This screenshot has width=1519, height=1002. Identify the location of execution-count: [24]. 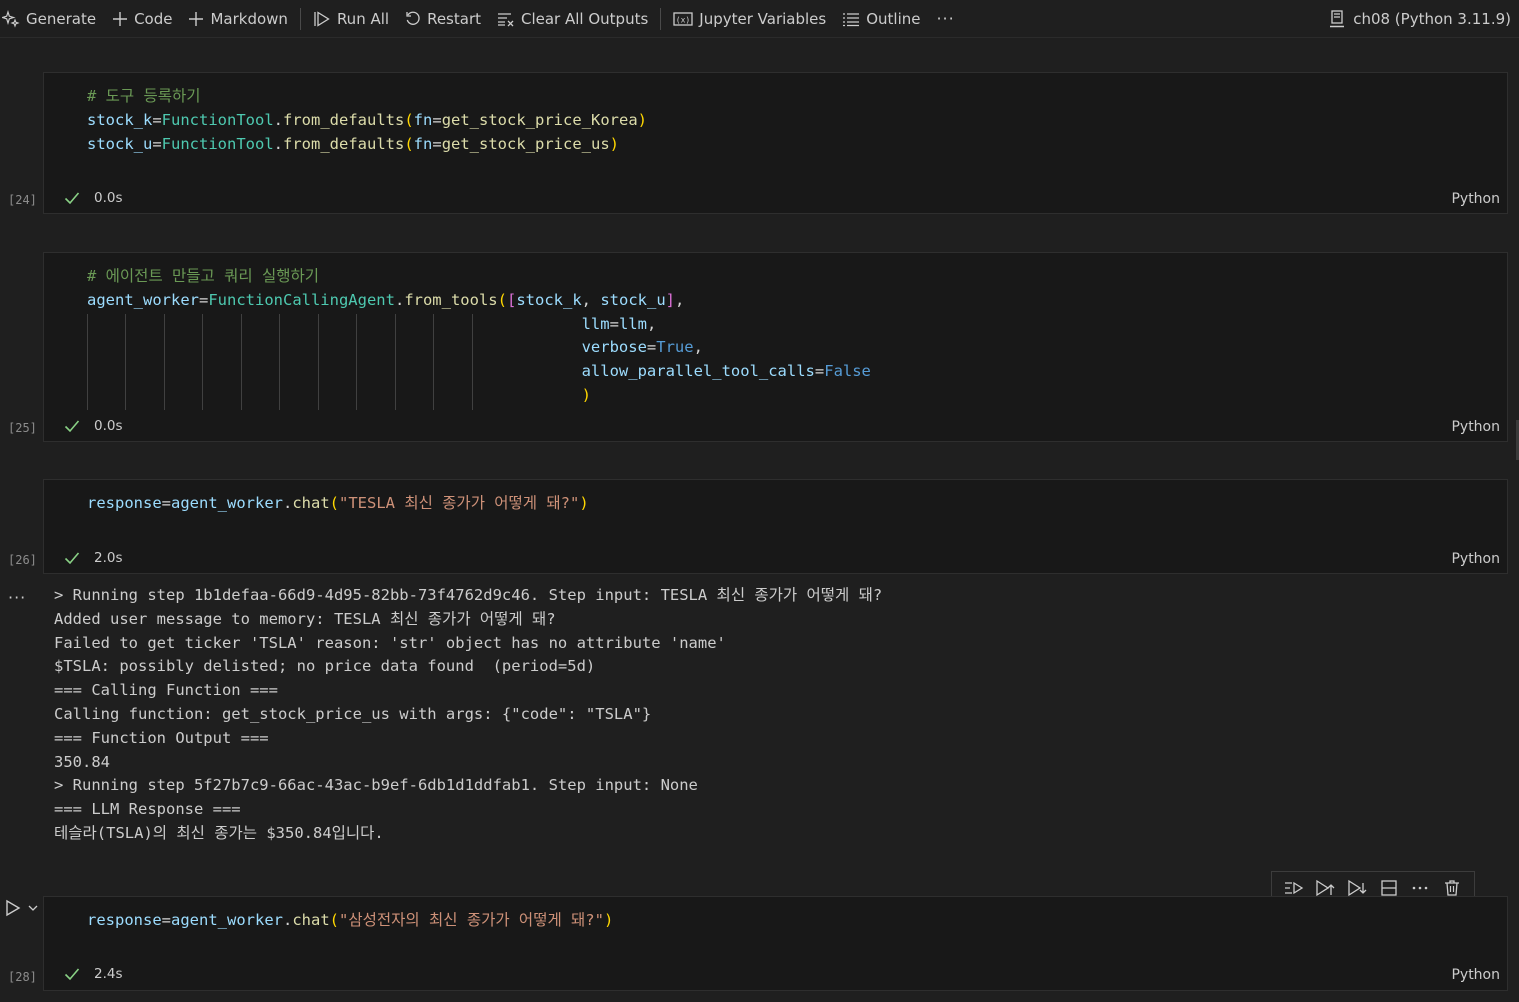
(22, 200).